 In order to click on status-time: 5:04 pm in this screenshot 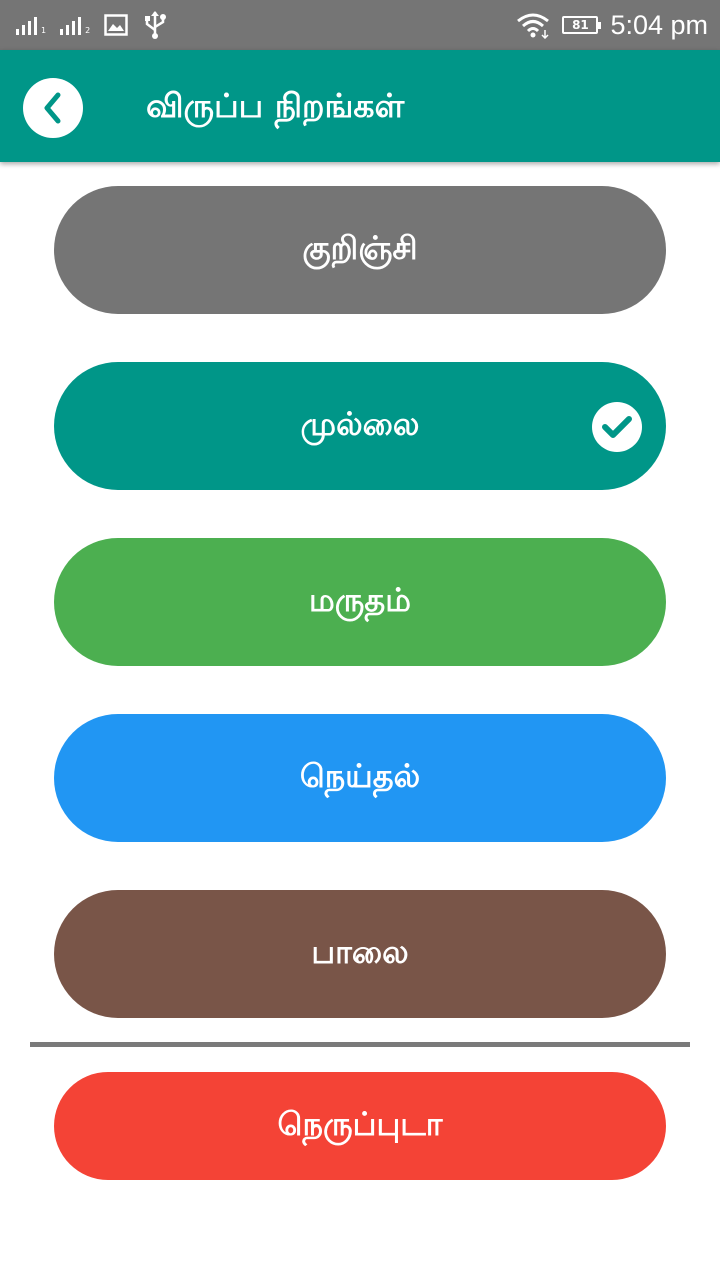, I will do `click(659, 24)`.